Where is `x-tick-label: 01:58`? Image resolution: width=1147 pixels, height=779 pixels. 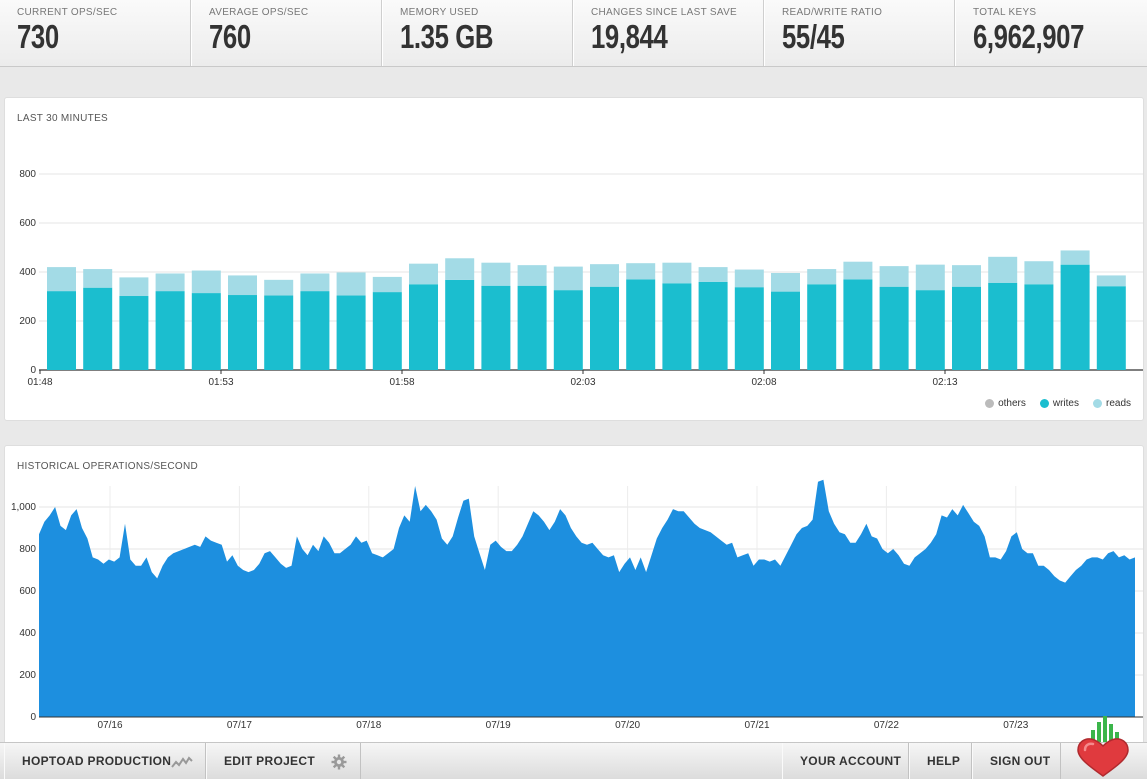 x-tick-label: 01:58 is located at coordinates (401, 382).